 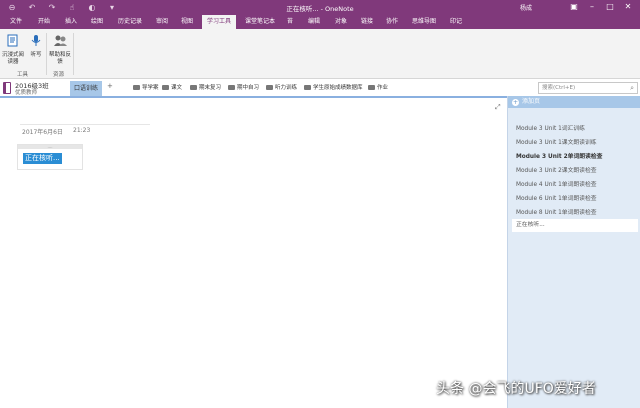 What do you see at coordinates (243, 87) in the screenshot?
I see `section-group: 期中自习` at bounding box center [243, 87].